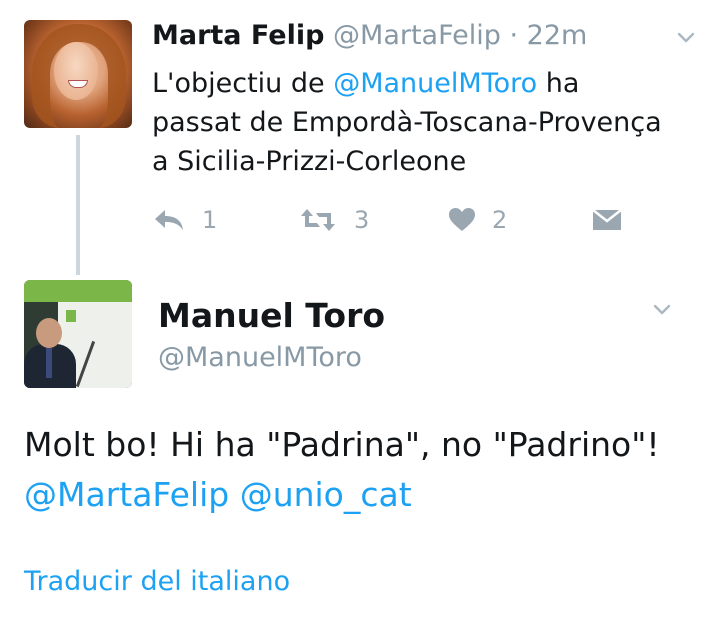 The width and height of the screenshot is (720, 638). I want to click on mention-link: @MartaFelip, so click(126, 494).